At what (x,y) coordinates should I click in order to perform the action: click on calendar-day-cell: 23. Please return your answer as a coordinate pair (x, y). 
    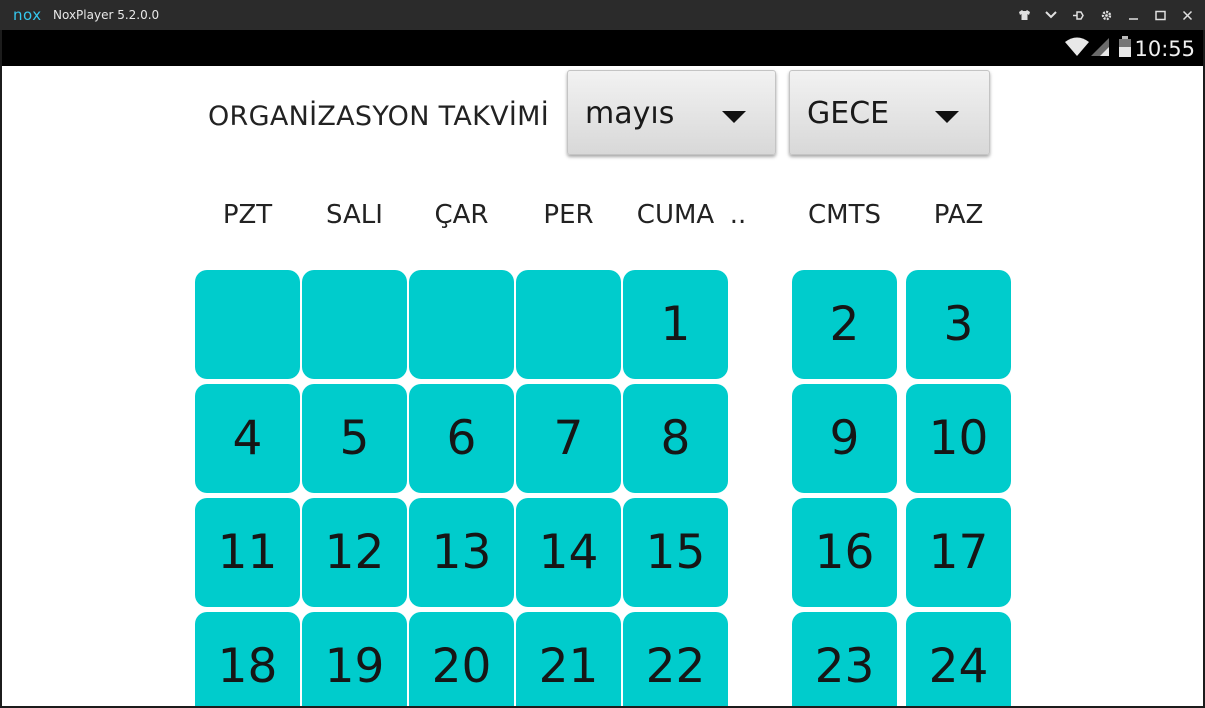
    Looking at the image, I should click on (844, 659).